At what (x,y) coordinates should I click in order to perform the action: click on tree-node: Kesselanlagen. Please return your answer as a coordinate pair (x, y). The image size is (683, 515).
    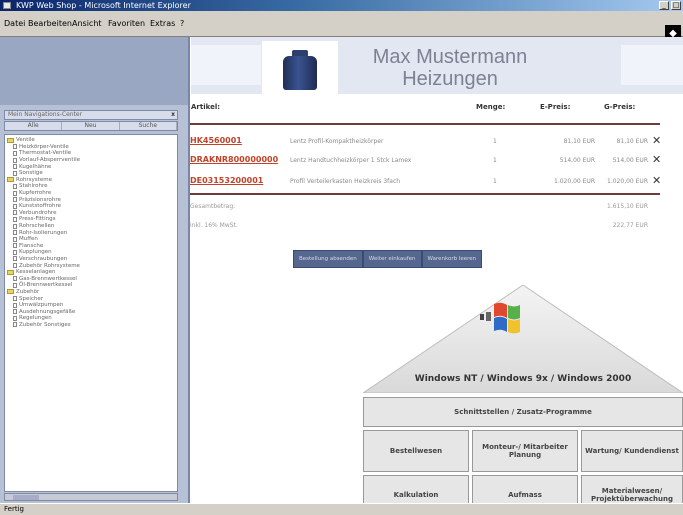
    Looking at the image, I should click on (92, 272).